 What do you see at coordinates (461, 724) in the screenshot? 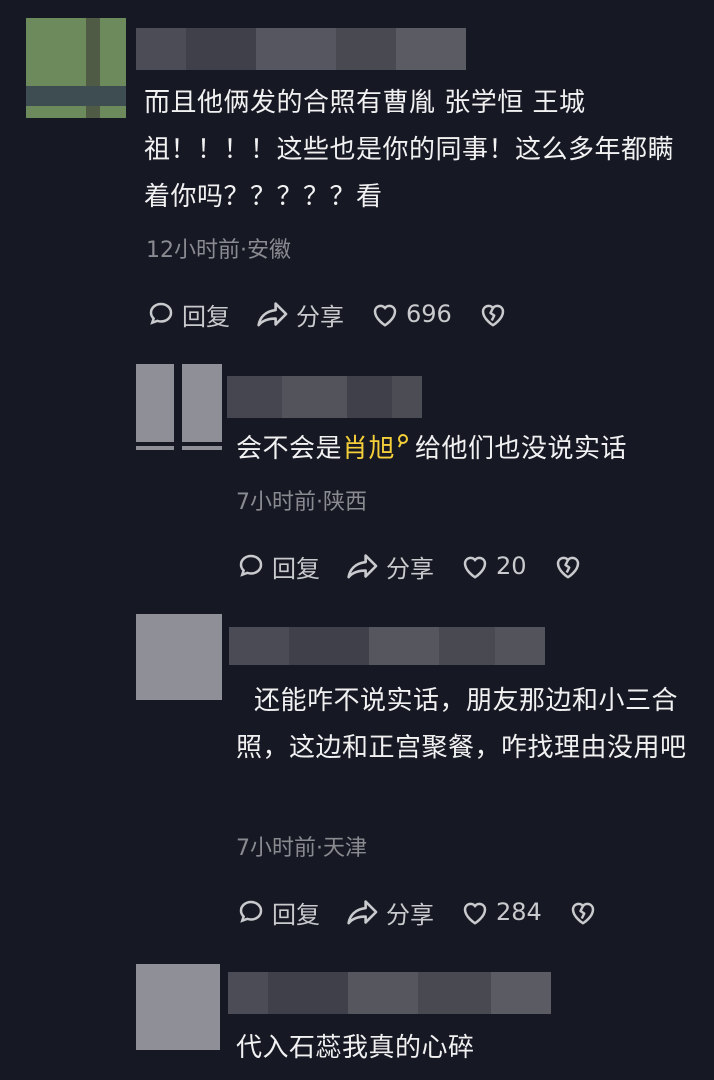
I see `comment-text: 还能咋不说实话，朋友那边和小三合照，这边和正宫聚餐，咋找理由没用吧` at bounding box center [461, 724].